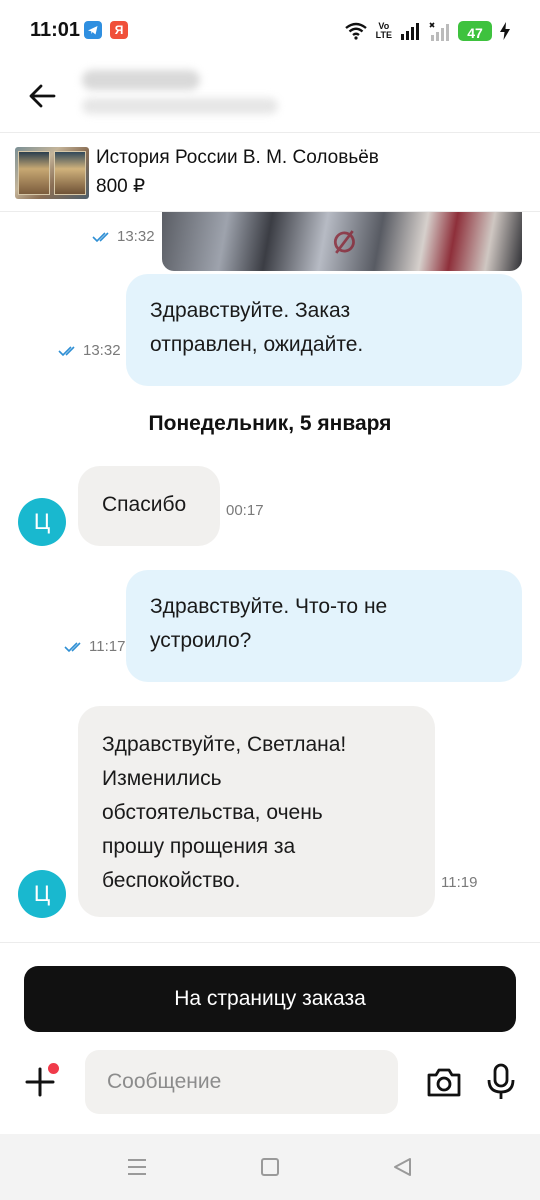 The image size is (540, 1200). What do you see at coordinates (270, 423) in the screenshot?
I see `day-separator: Понедельник, 5 января` at bounding box center [270, 423].